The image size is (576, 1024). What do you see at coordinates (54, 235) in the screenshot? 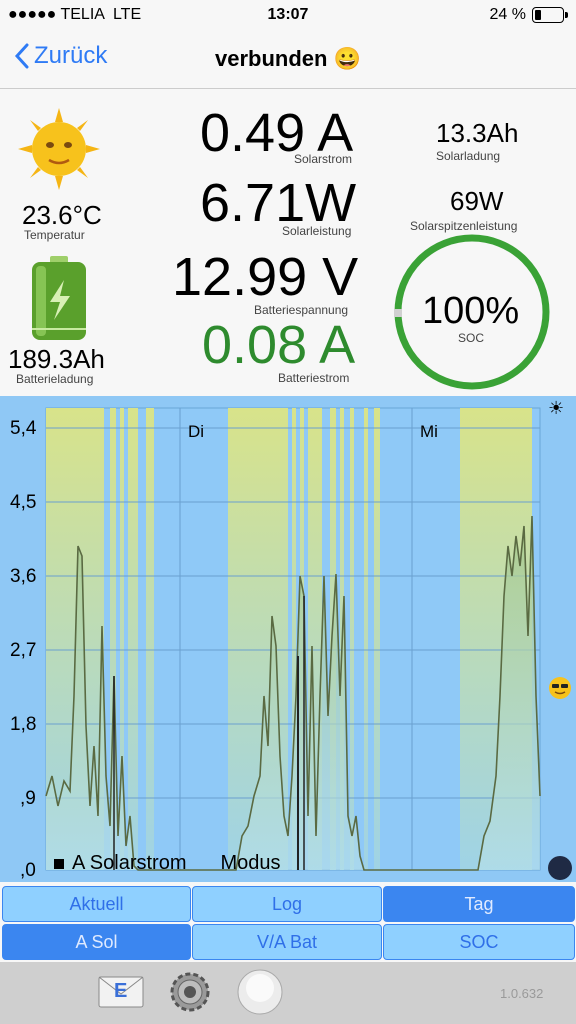
I see `temperature-label: Temperatur` at bounding box center [54, 235].